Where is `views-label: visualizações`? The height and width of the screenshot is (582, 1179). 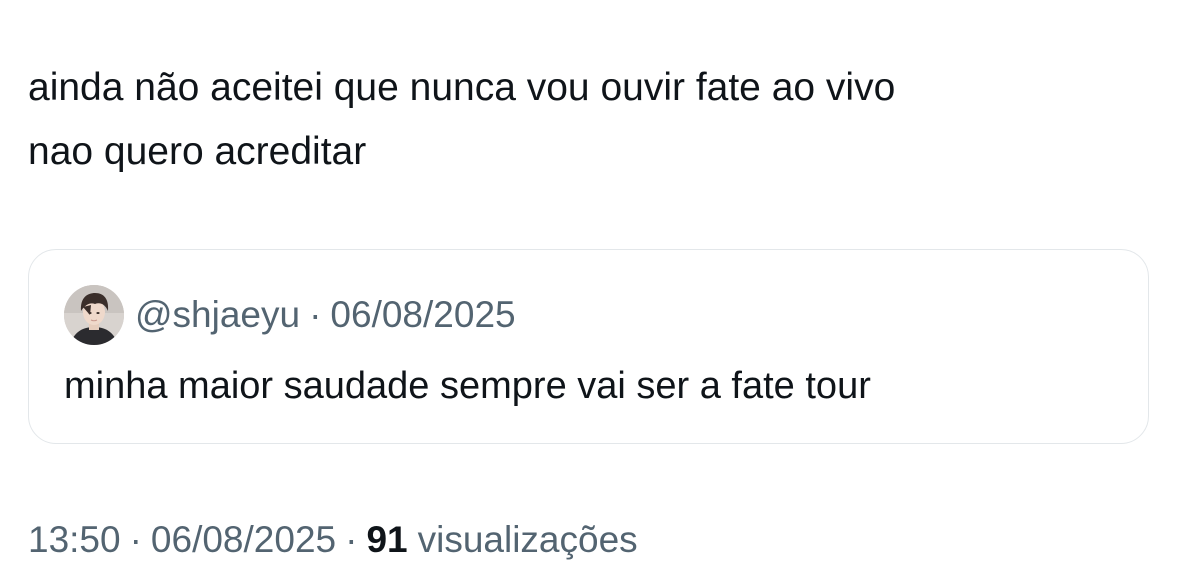 views-label: visualizações is located at coordinates (527, 539).